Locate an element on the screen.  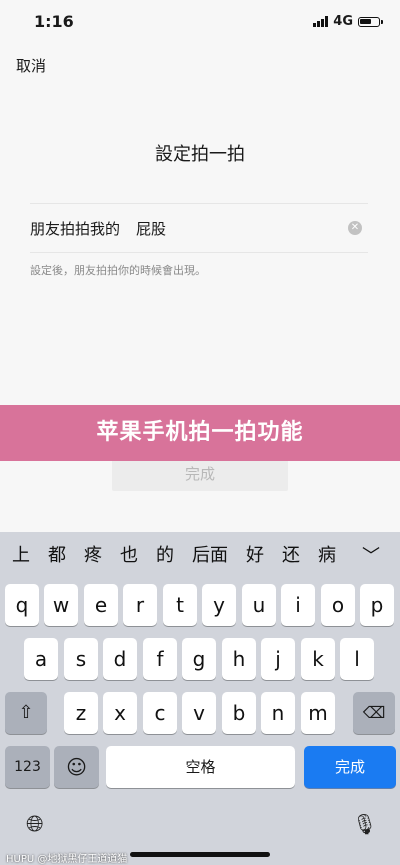
cancel-button: 取消 is located at coordinates (31, 65).